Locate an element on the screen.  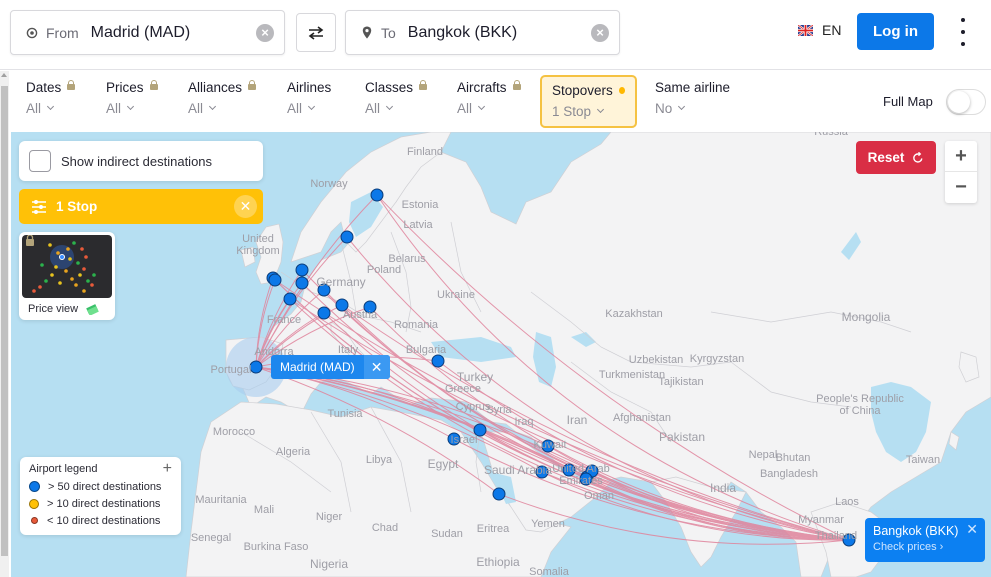
to-value: Bangkok (BKK) is located at coordinates (499, 33).